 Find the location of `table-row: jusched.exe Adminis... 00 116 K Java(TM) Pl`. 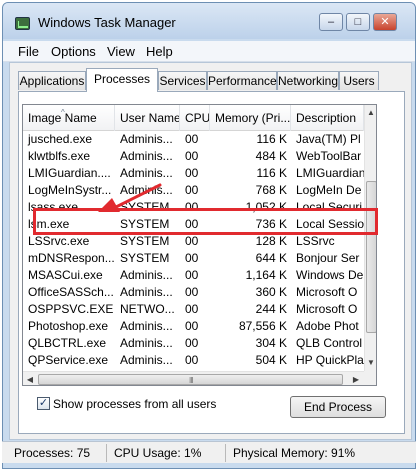

table-row: jusched.exe Adminis... 00 116 K Java(TM) Pl is located at coordinates (193, 139).